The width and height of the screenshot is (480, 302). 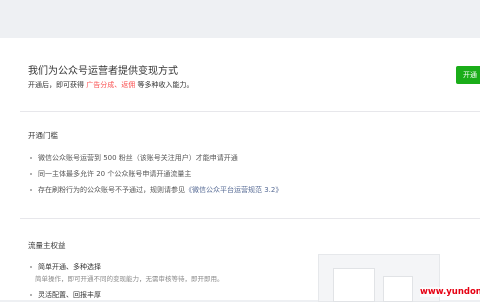 I want to click on income-highlight: 广告分成、返佣, so click(x=111, y=85).